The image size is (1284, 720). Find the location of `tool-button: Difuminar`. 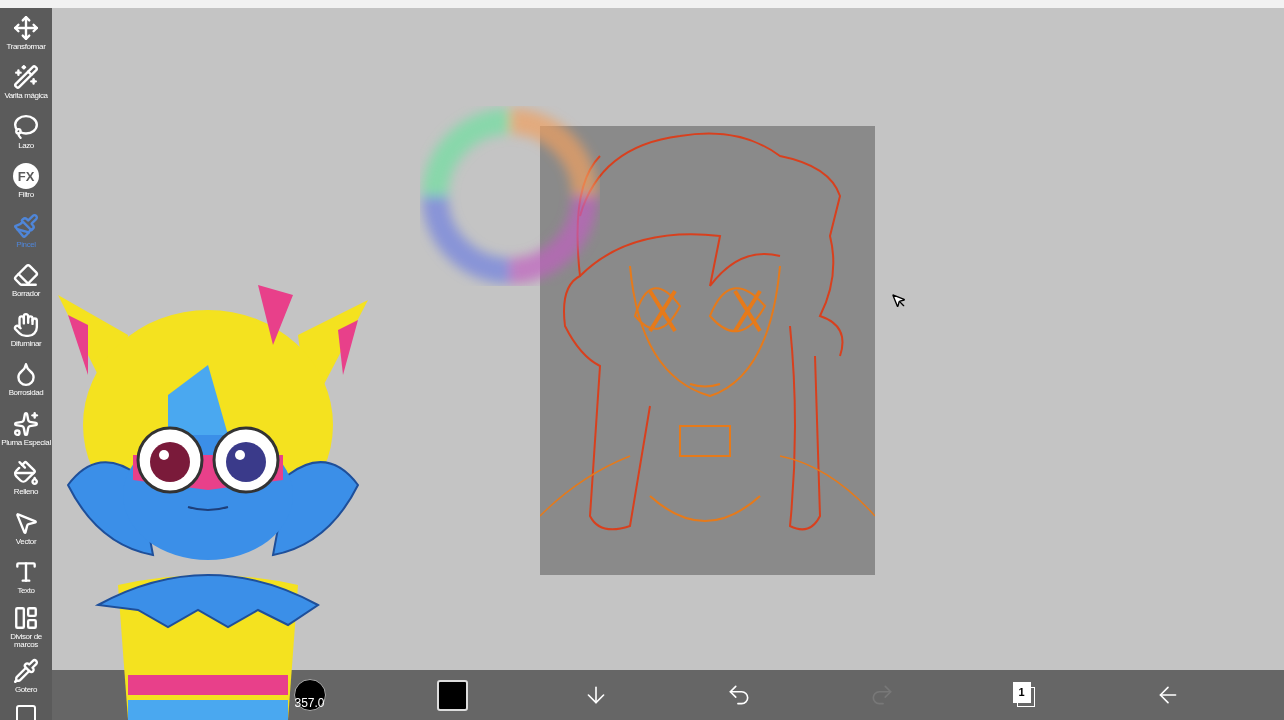

tool-button: Difuminar is located at coordinates (26, 330).